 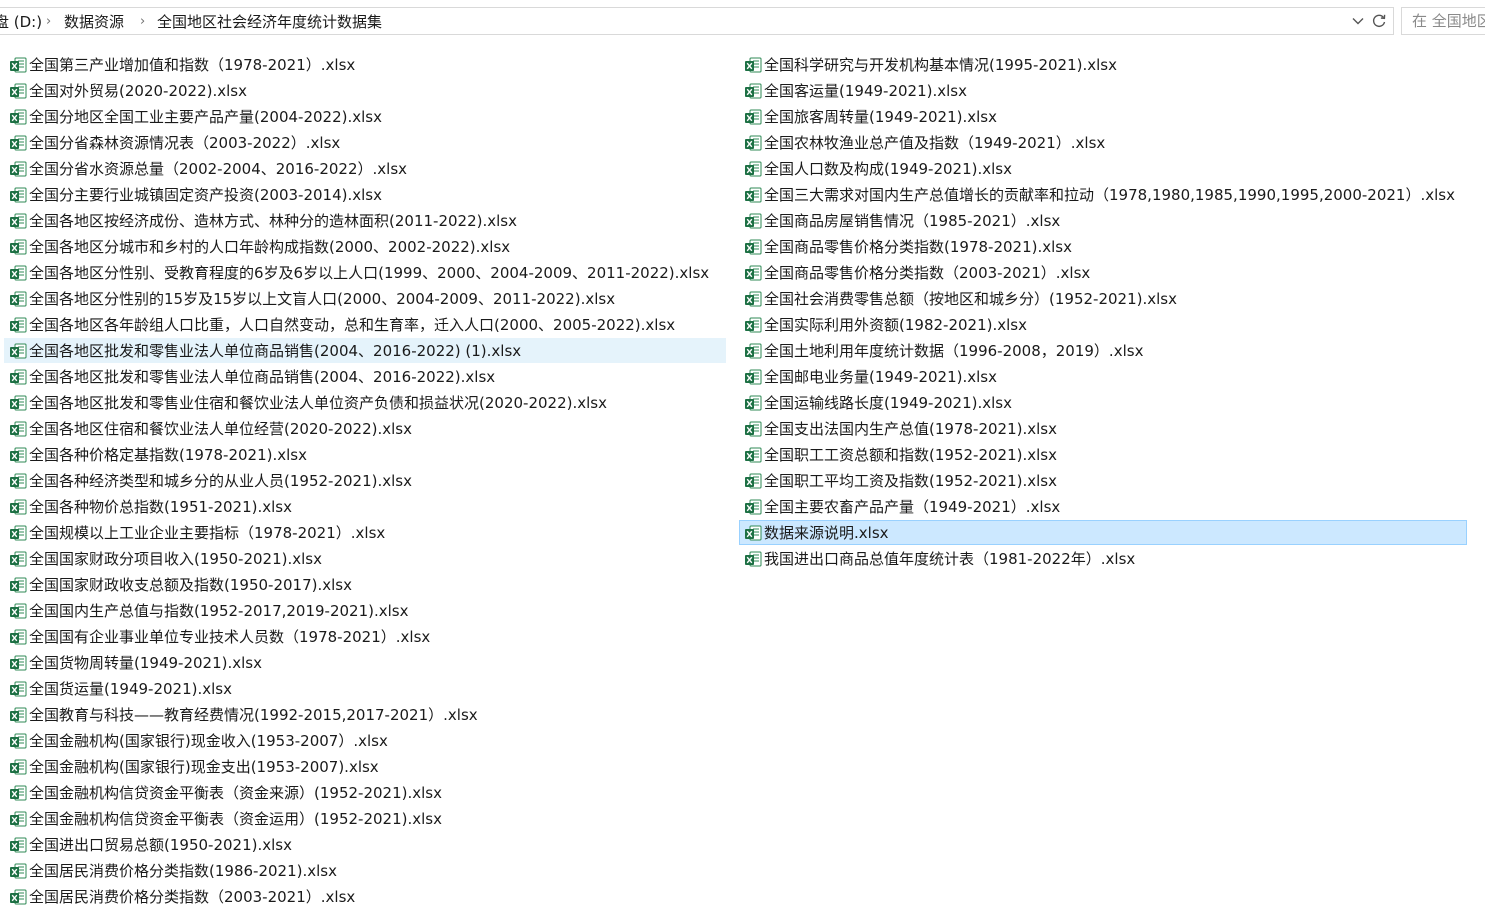 What do you see at coordinates (365, 662) in the screenshot?
I see `file-item: 全国货物周转量(1949-2021).xlsx` at bounding box center [365, 662].